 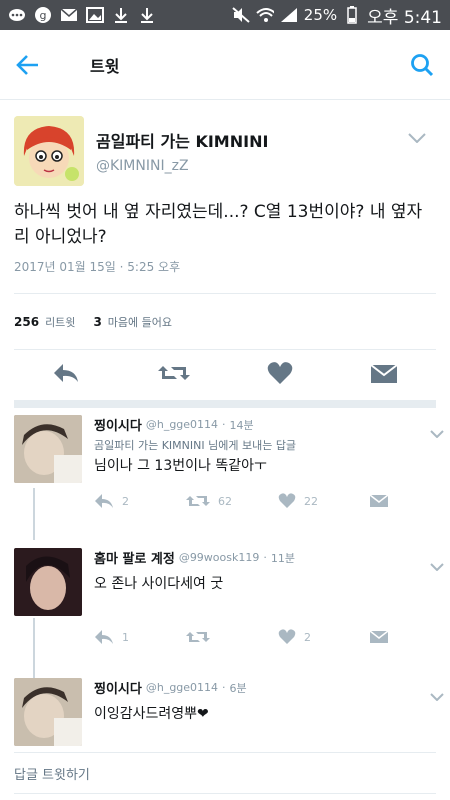 I want to click on reply-text: 이잉감사드려영뿌❤, so click(x=151, y=714).